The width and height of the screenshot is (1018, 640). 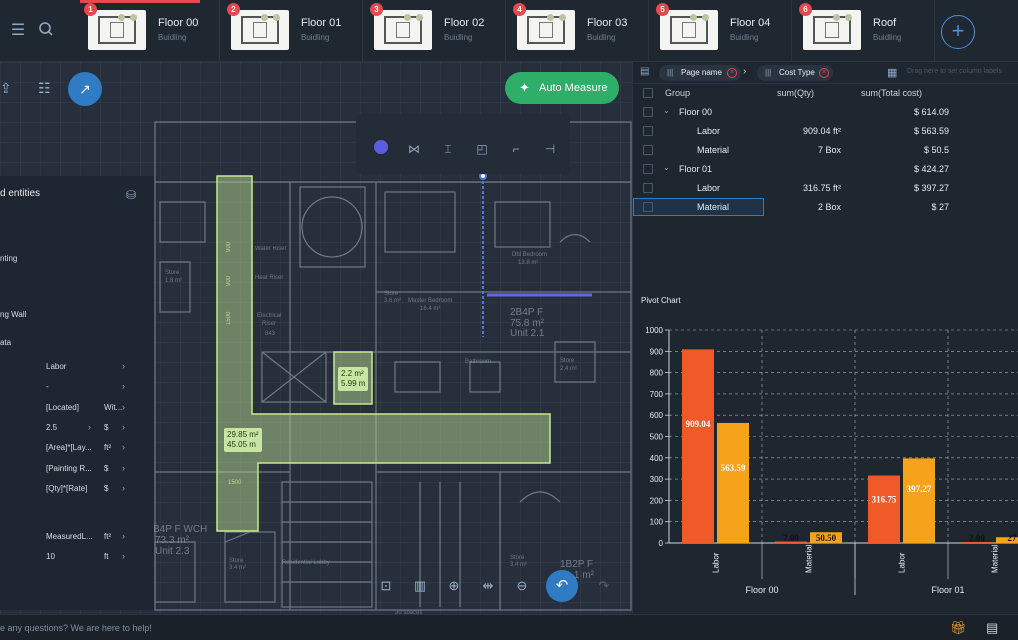 What do you see at coordinates (488, 586) in the screenshot?
I see `fit-width-icon: ⇹` at bounding box center [488, 586].